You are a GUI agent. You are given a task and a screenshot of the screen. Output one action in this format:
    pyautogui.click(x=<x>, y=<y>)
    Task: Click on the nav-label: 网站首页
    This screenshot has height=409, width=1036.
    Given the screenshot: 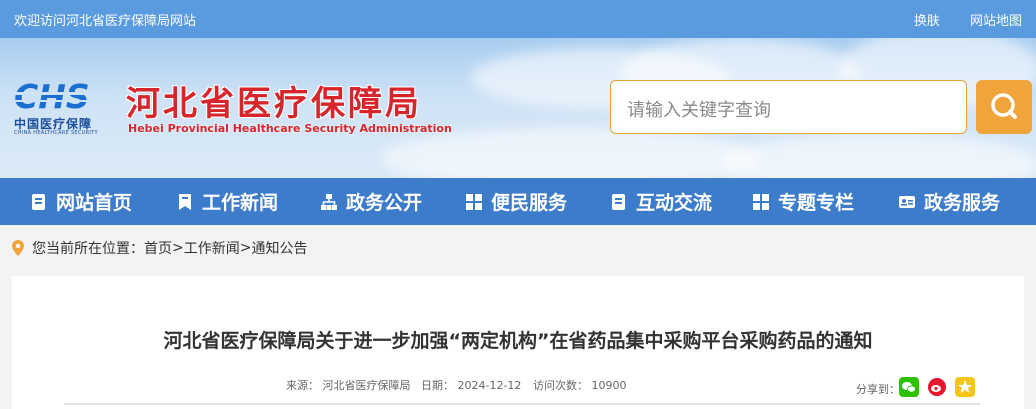 What is the action you would take?
    pyautogui.click(x=94, y=203)
    